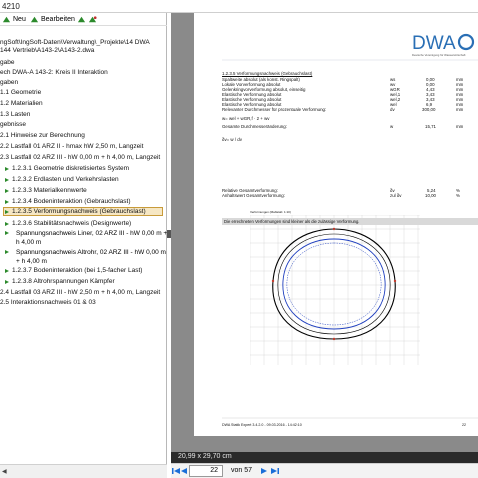 Image resolution: width=478 pixels, height=478 pixels. I want to click on page-number-input: 22, so click(206, 471).